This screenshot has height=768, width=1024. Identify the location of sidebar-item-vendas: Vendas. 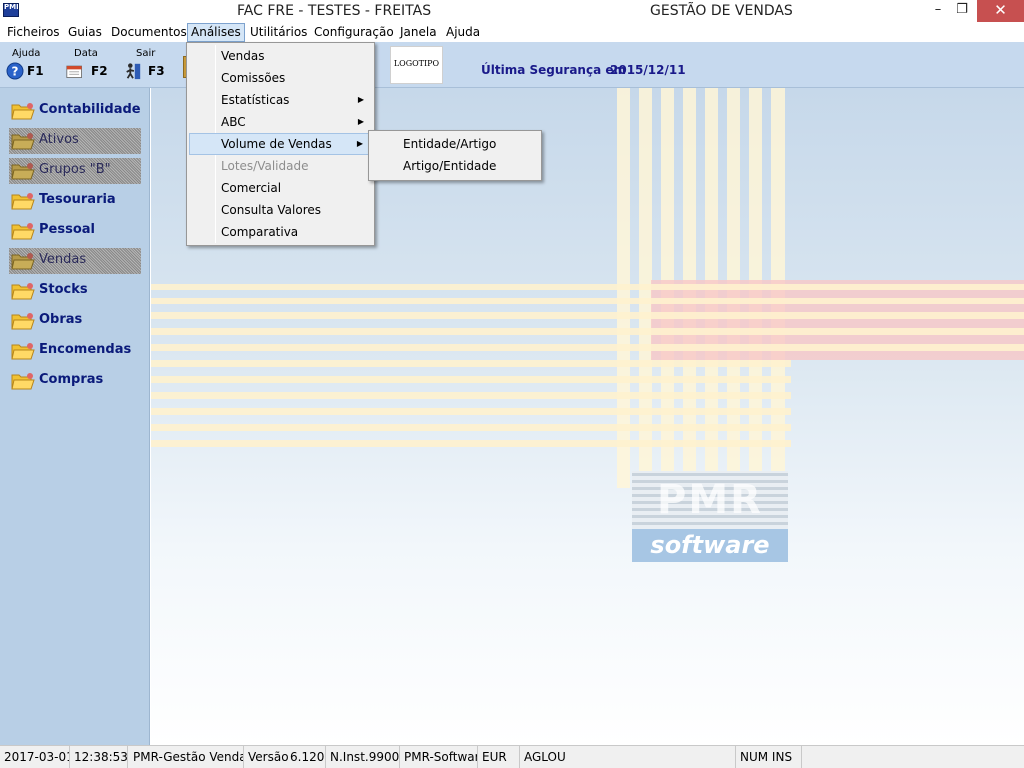
(75, 261).